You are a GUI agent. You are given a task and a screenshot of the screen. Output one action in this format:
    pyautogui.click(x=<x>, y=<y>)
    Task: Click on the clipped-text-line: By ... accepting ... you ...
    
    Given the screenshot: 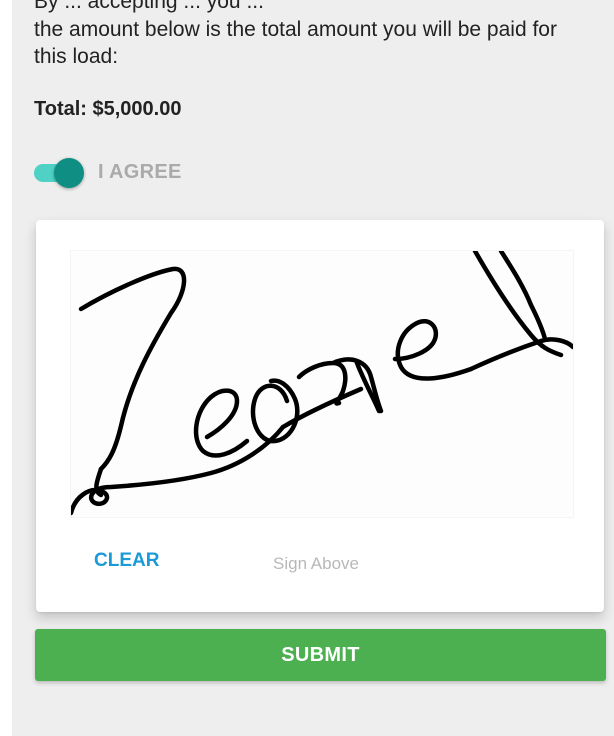 What is the action you would take?
    pyautogui.click(x=149, y=6)
    